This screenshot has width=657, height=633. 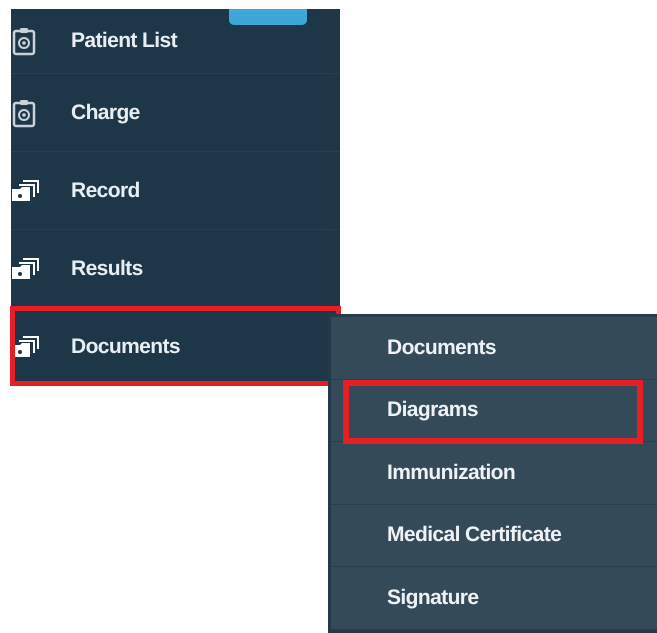 What do you see at coordinates (107, 268) in the screenshot?
I see `sidebar-item-label: Results` at bounding box center [107, 268].